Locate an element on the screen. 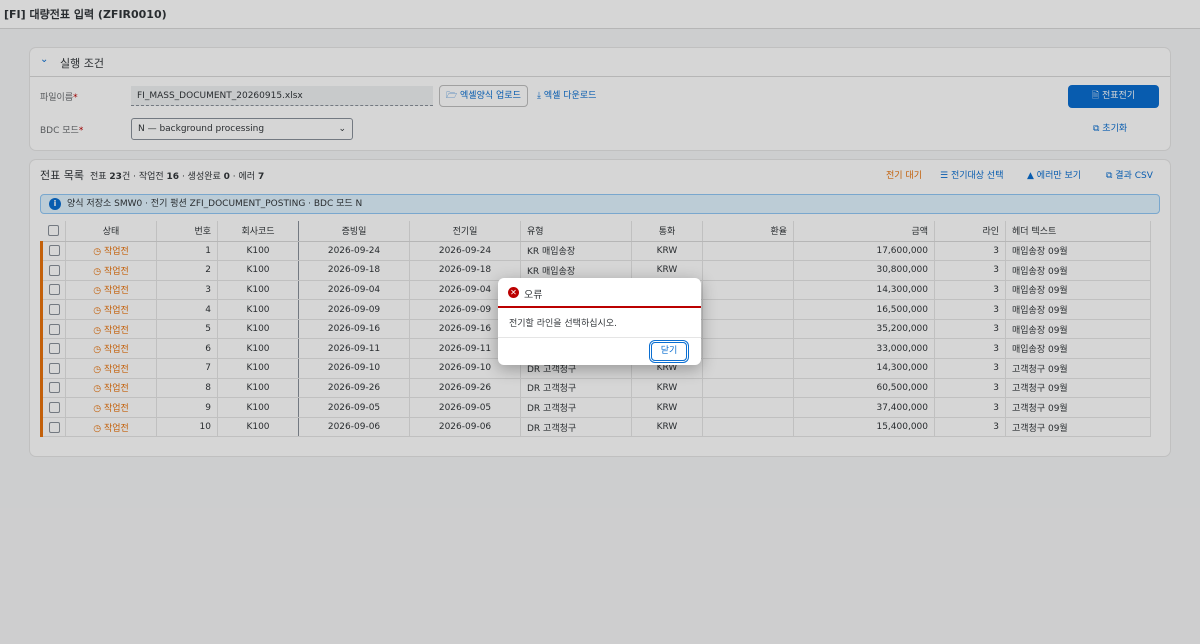 The image size is (1200, 644). dialog-footer is located at coordinates (599, 337).